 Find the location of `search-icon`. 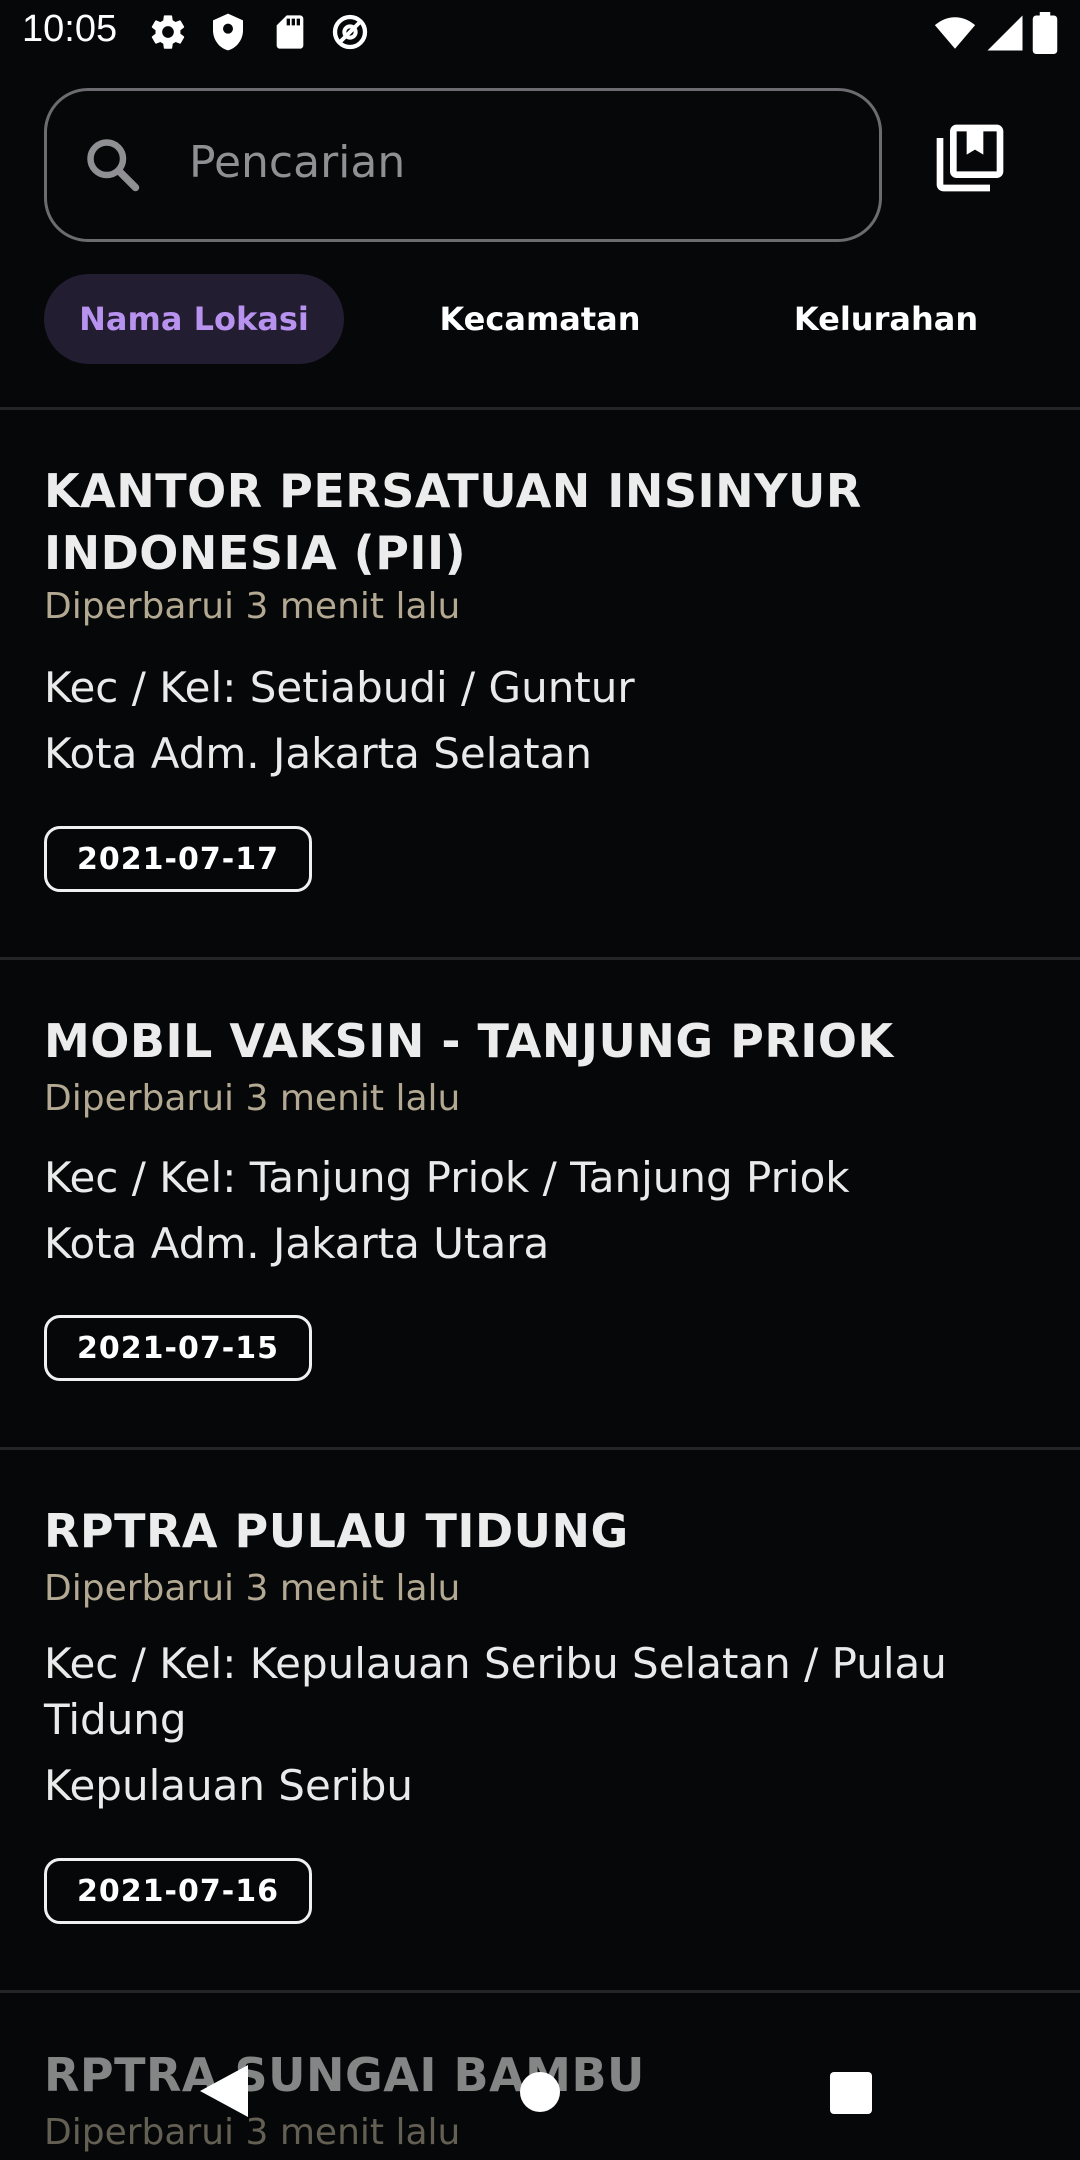

search-icon is located at coordinates (113, 165).